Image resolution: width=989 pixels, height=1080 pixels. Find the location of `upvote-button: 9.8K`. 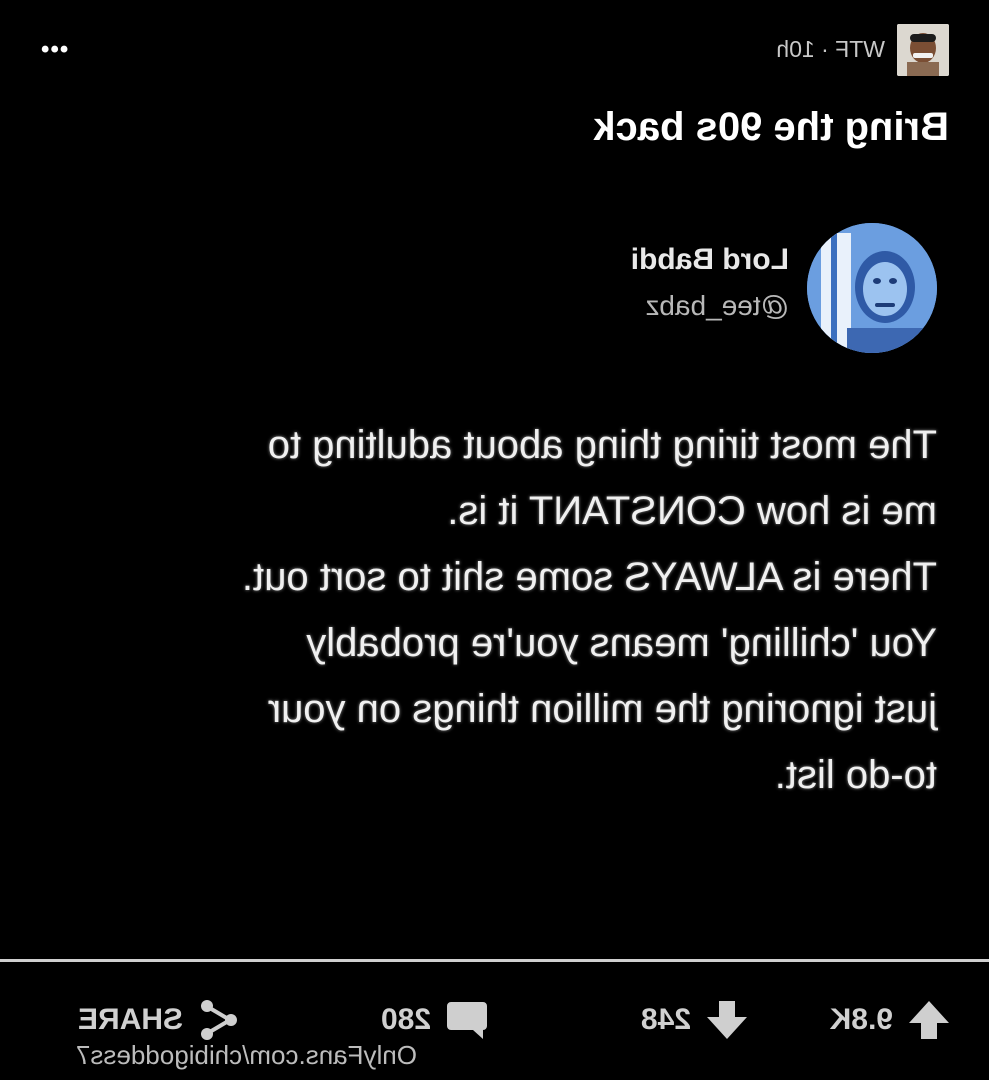

upvote-button: 9.8K is located at coordinates (890, 1020).